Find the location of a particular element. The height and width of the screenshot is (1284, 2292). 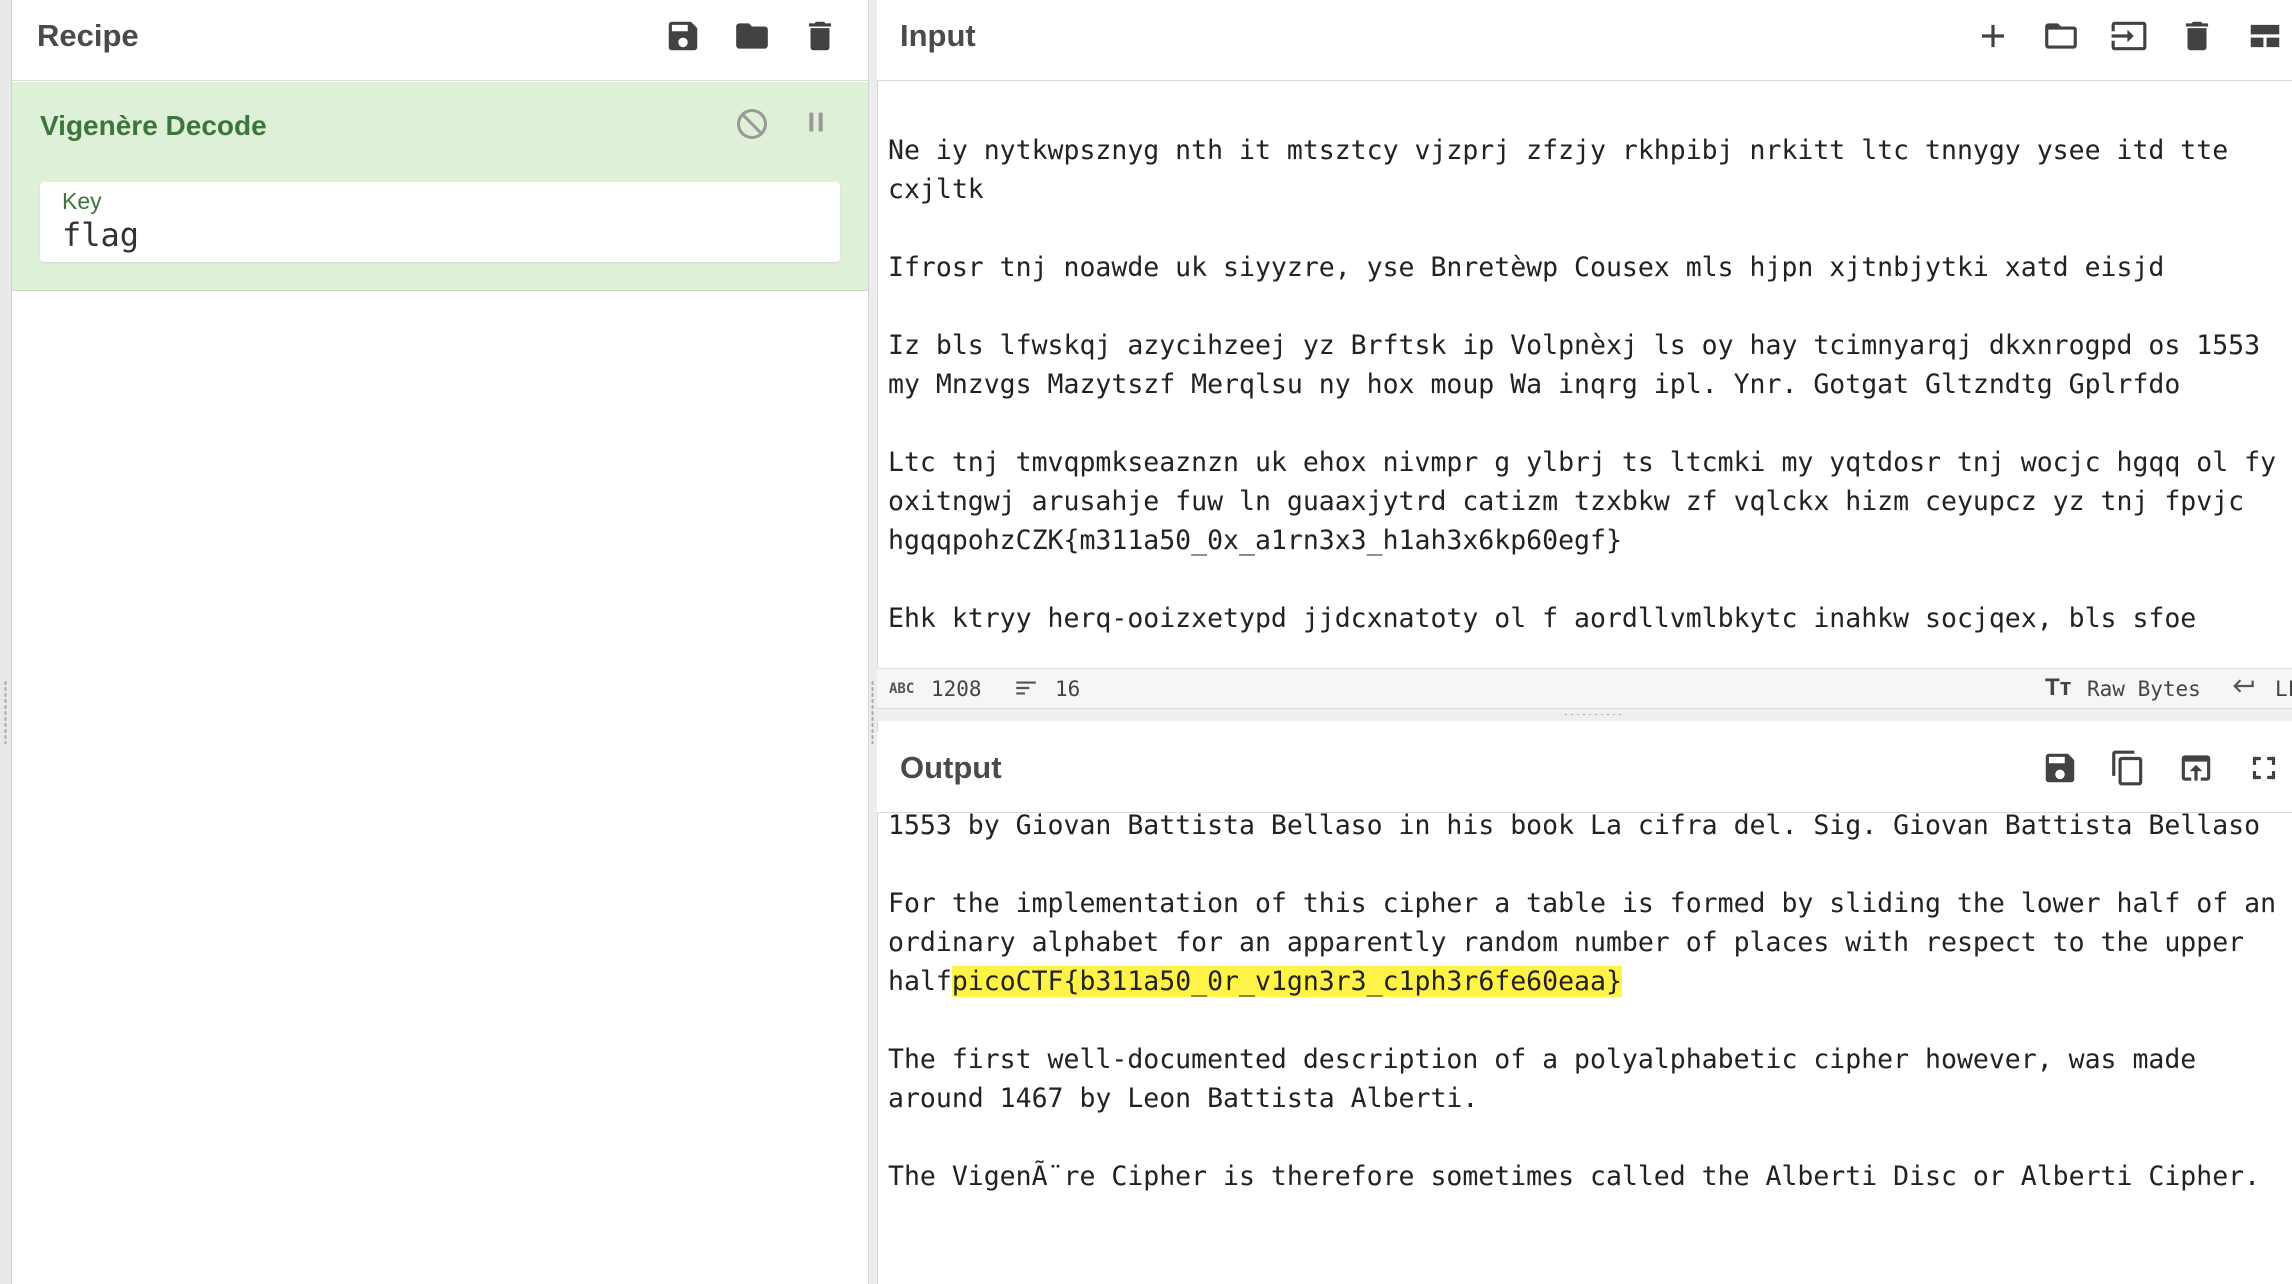

reset-layout-button is located at coordinates (2265, 36).